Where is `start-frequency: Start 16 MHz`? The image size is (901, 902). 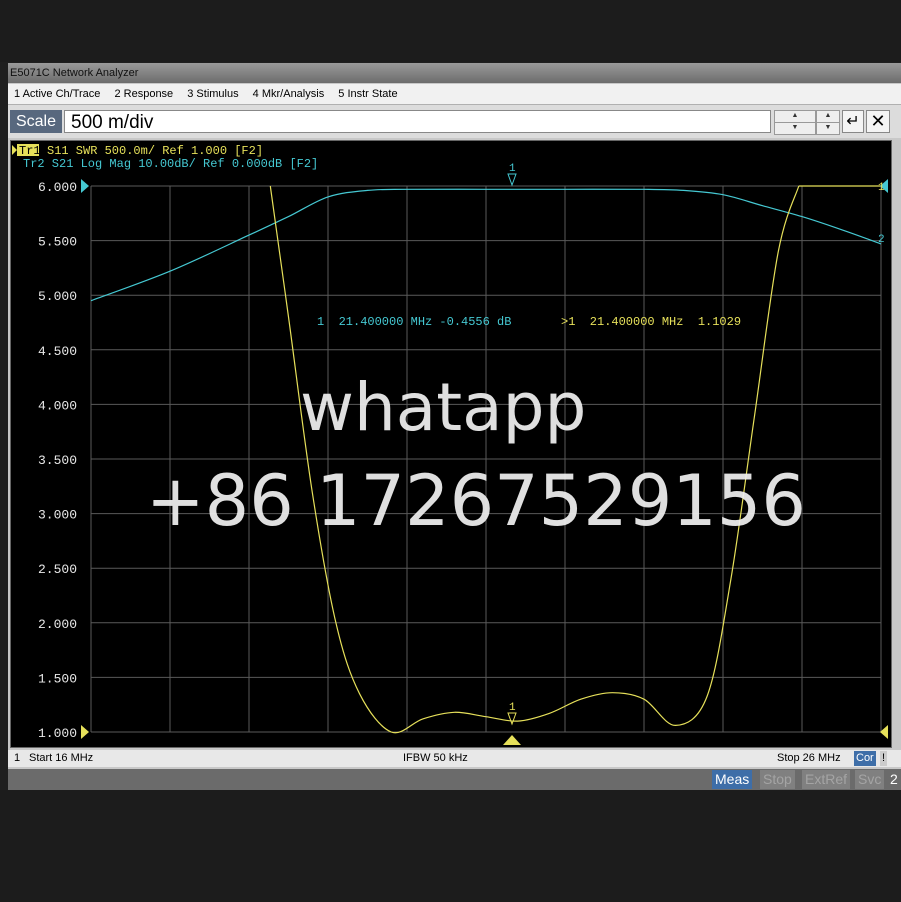
start-frequency: Start 16 MHz is located at coordinates (61, 758).